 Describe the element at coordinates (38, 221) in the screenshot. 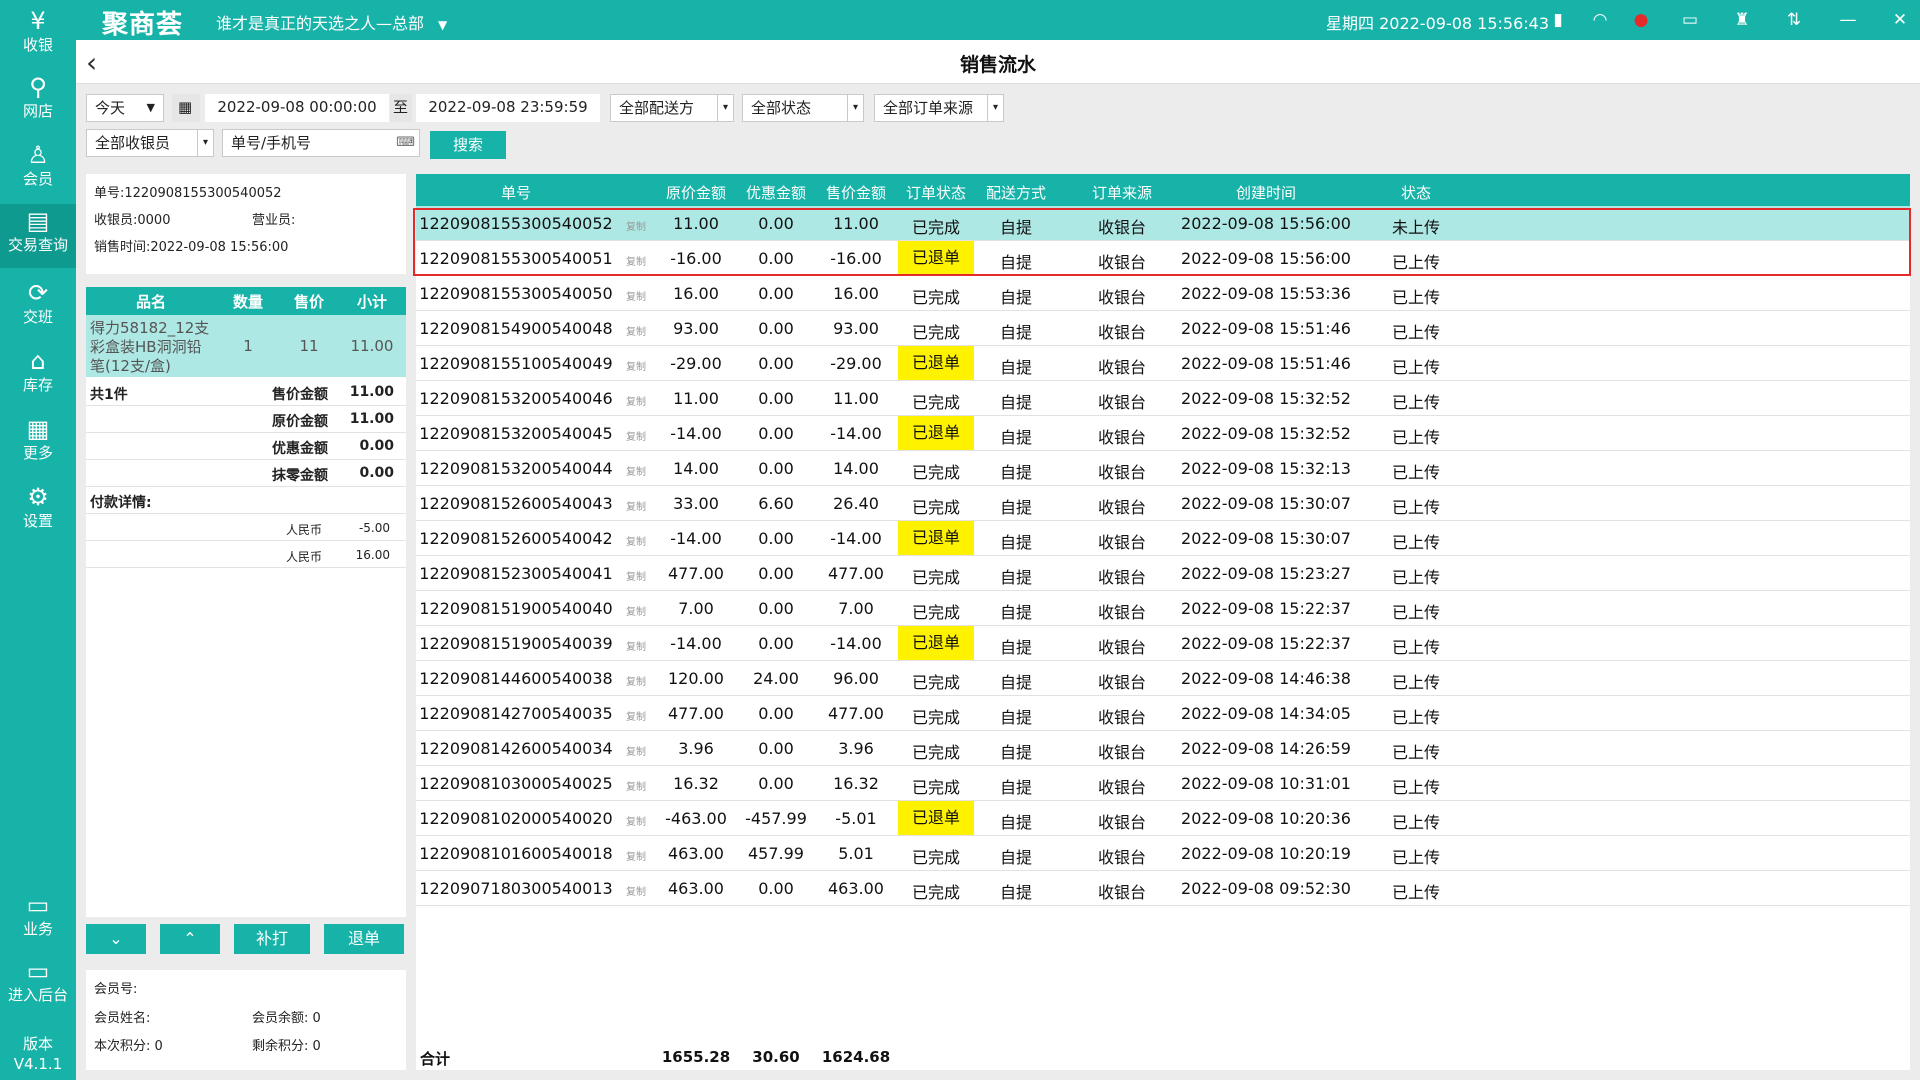

I see `document-icon: ▤` at that location.